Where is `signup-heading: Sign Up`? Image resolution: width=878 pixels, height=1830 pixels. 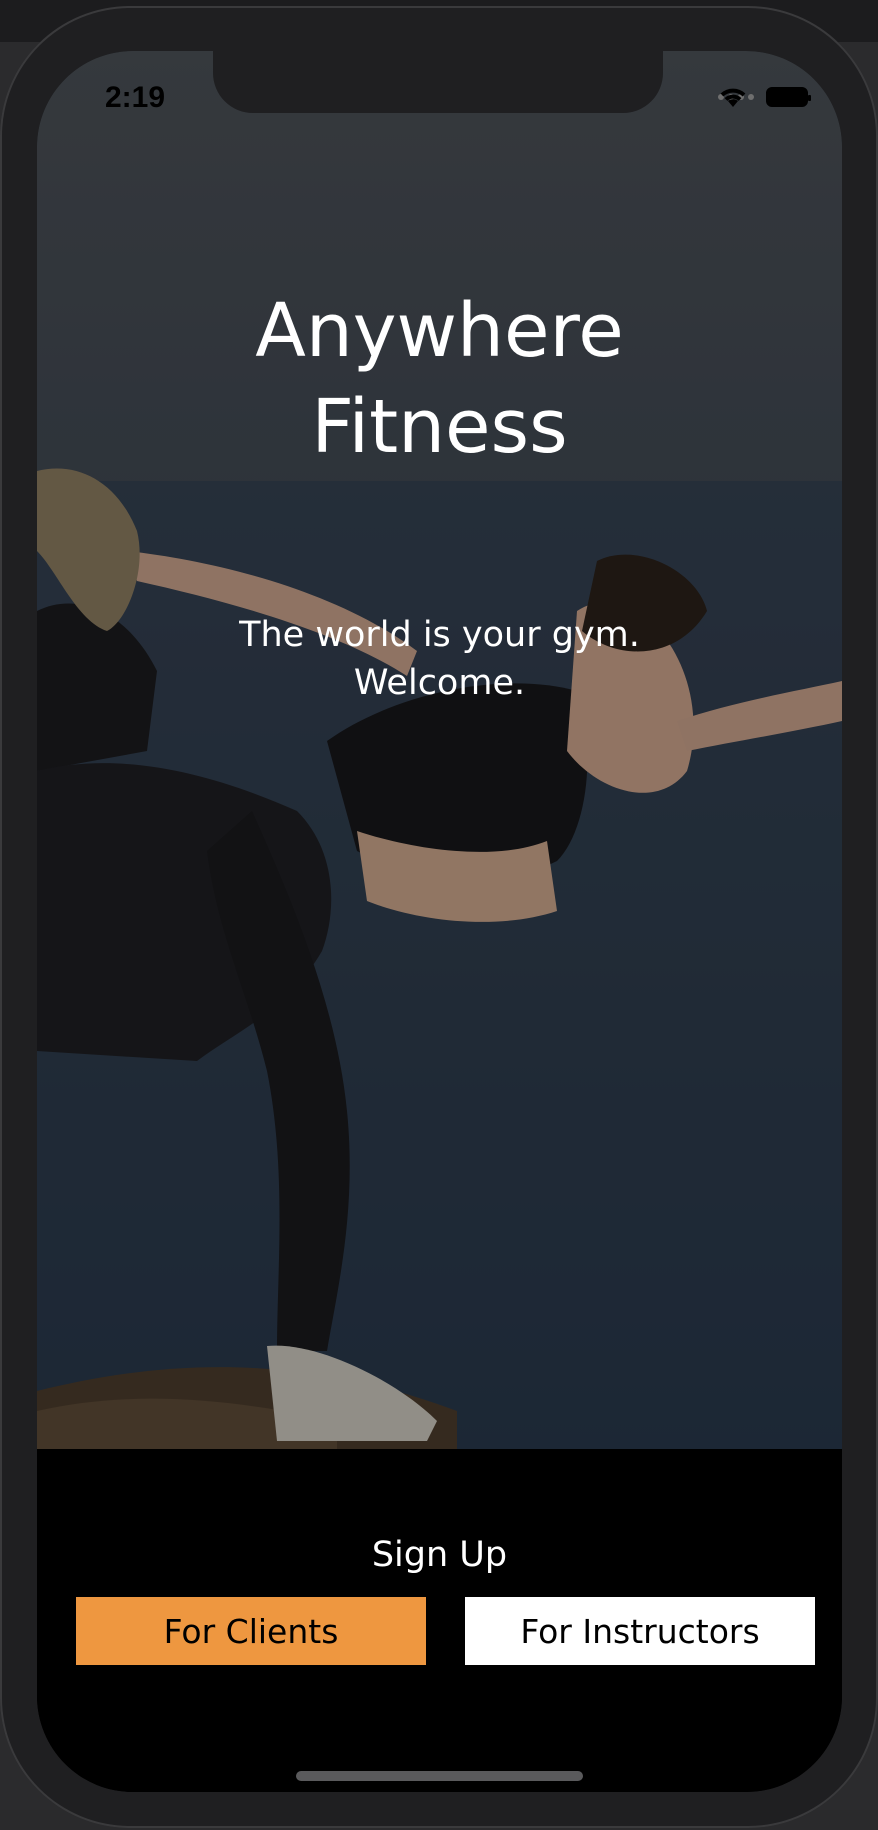 signup-heading: Sign Up is located at coordinates (439, 1555).